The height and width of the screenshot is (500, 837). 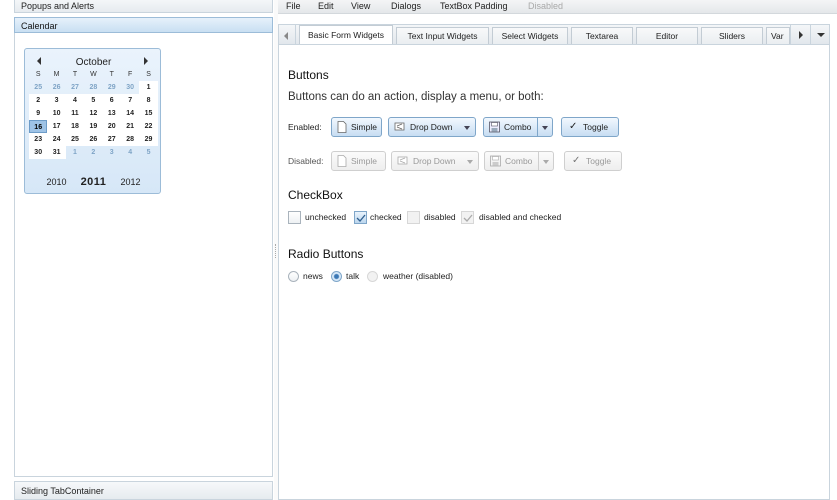 I want to click on calendar-day: 20, so click(x=111, y=126).